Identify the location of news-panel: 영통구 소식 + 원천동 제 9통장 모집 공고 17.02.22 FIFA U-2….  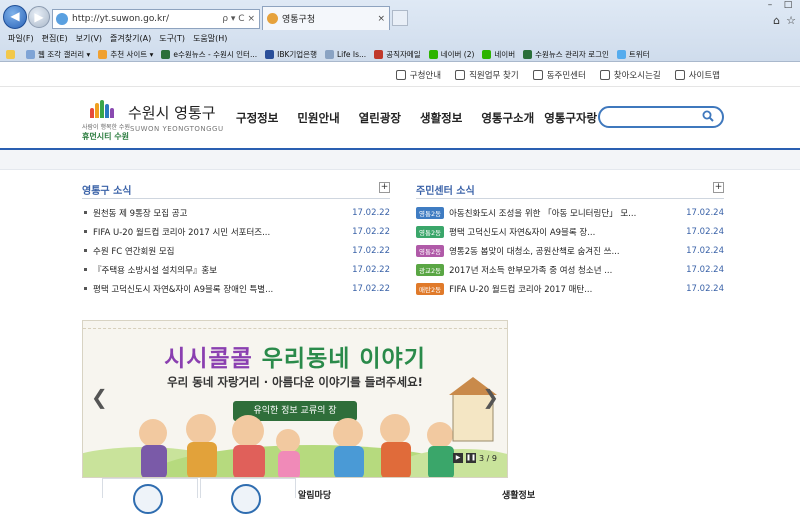
(236, 240).